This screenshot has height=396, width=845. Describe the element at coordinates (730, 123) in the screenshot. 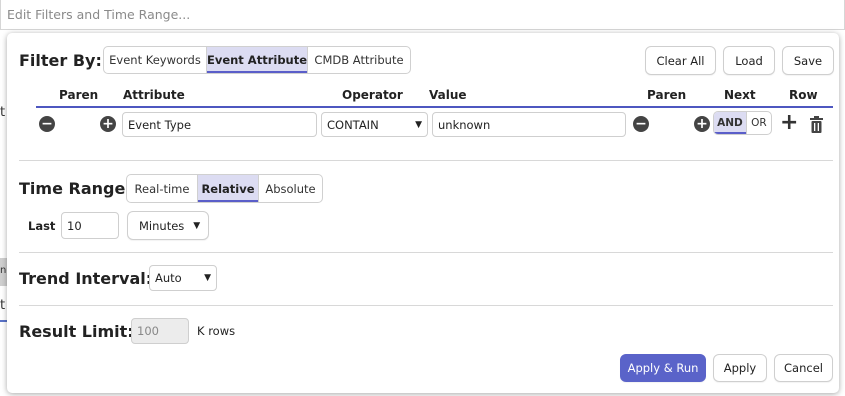

I see `next-and-option: AND` at that location.